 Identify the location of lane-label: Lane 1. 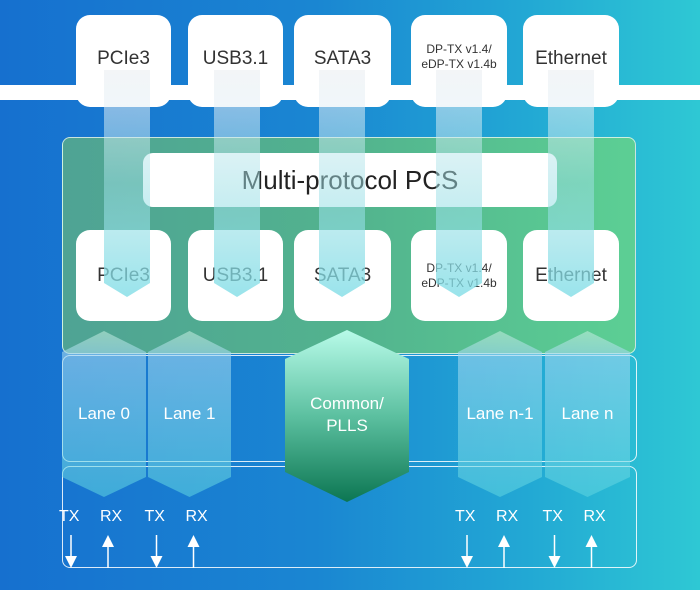
(189, 413).